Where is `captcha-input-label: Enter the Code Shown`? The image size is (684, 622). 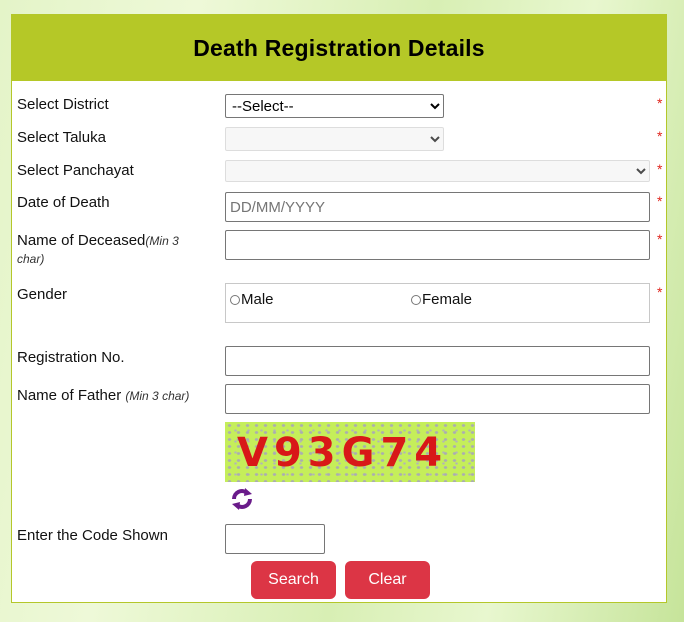 captcha-input-label: Enter the Code Shown is located at coordinates (92, 535).